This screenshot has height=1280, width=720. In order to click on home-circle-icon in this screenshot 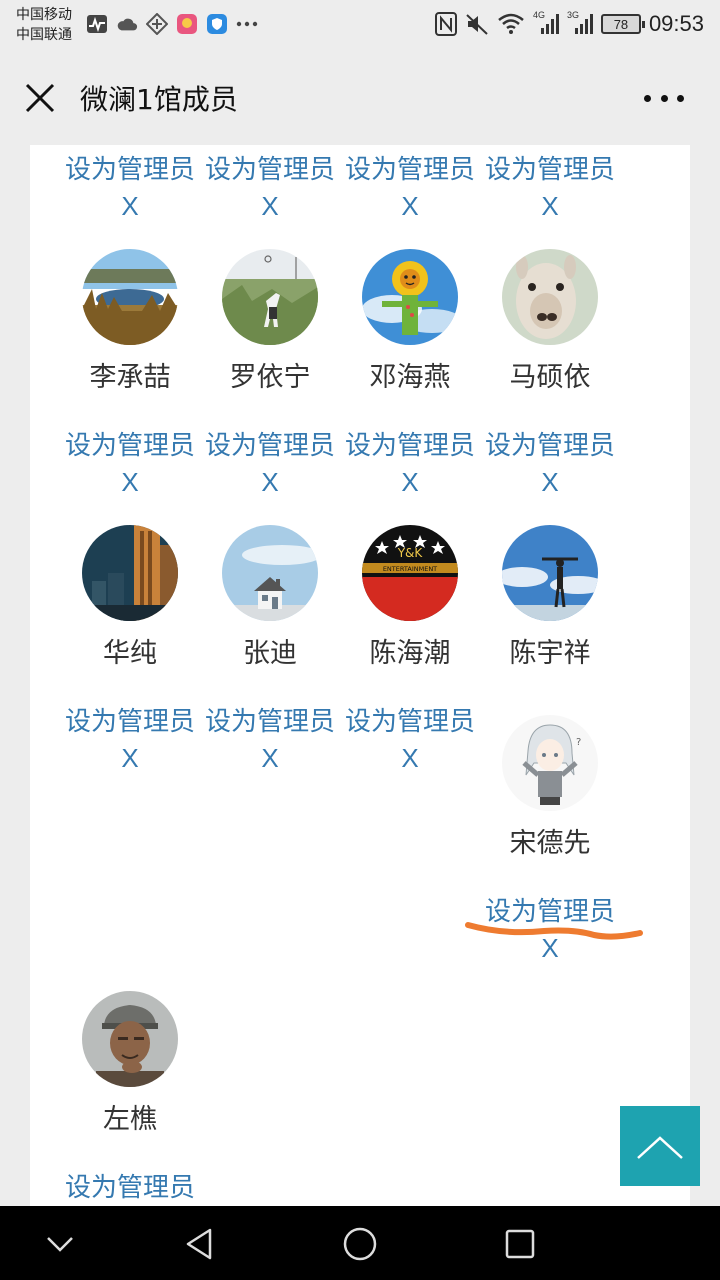, I will do `click(360, 1244)`.